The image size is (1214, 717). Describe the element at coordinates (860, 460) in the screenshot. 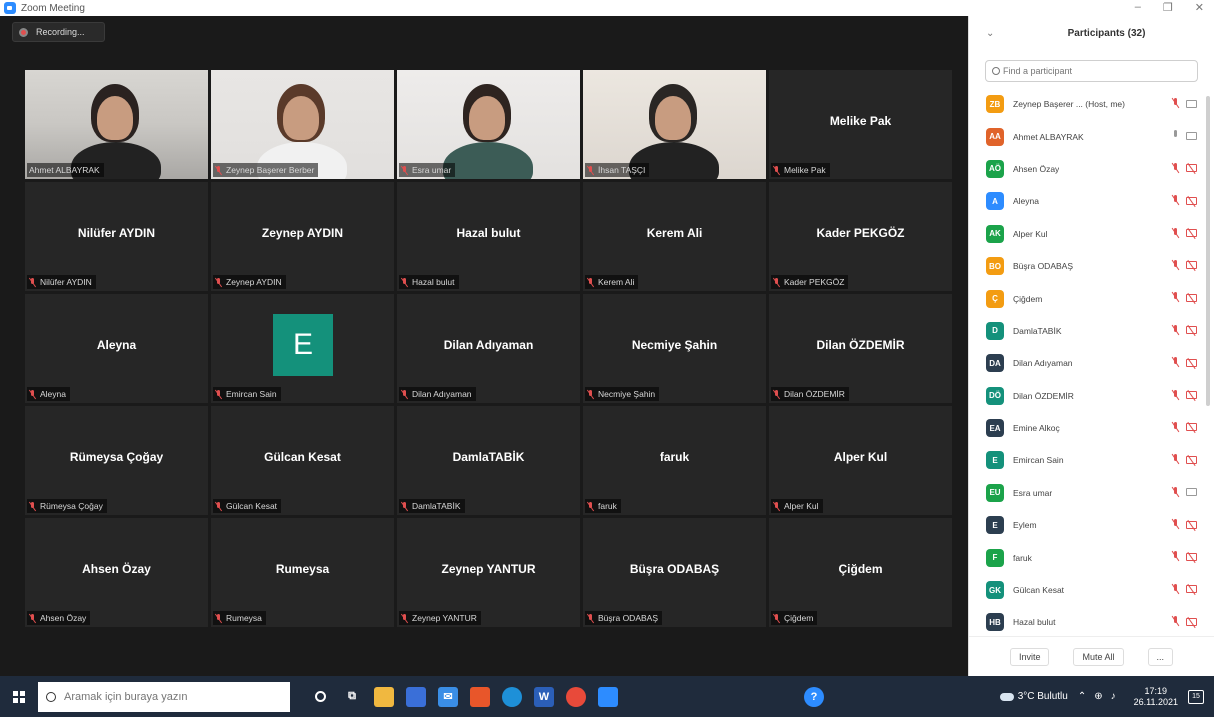

I see `video-tile: Alper Kul Alper Kul` at that location.